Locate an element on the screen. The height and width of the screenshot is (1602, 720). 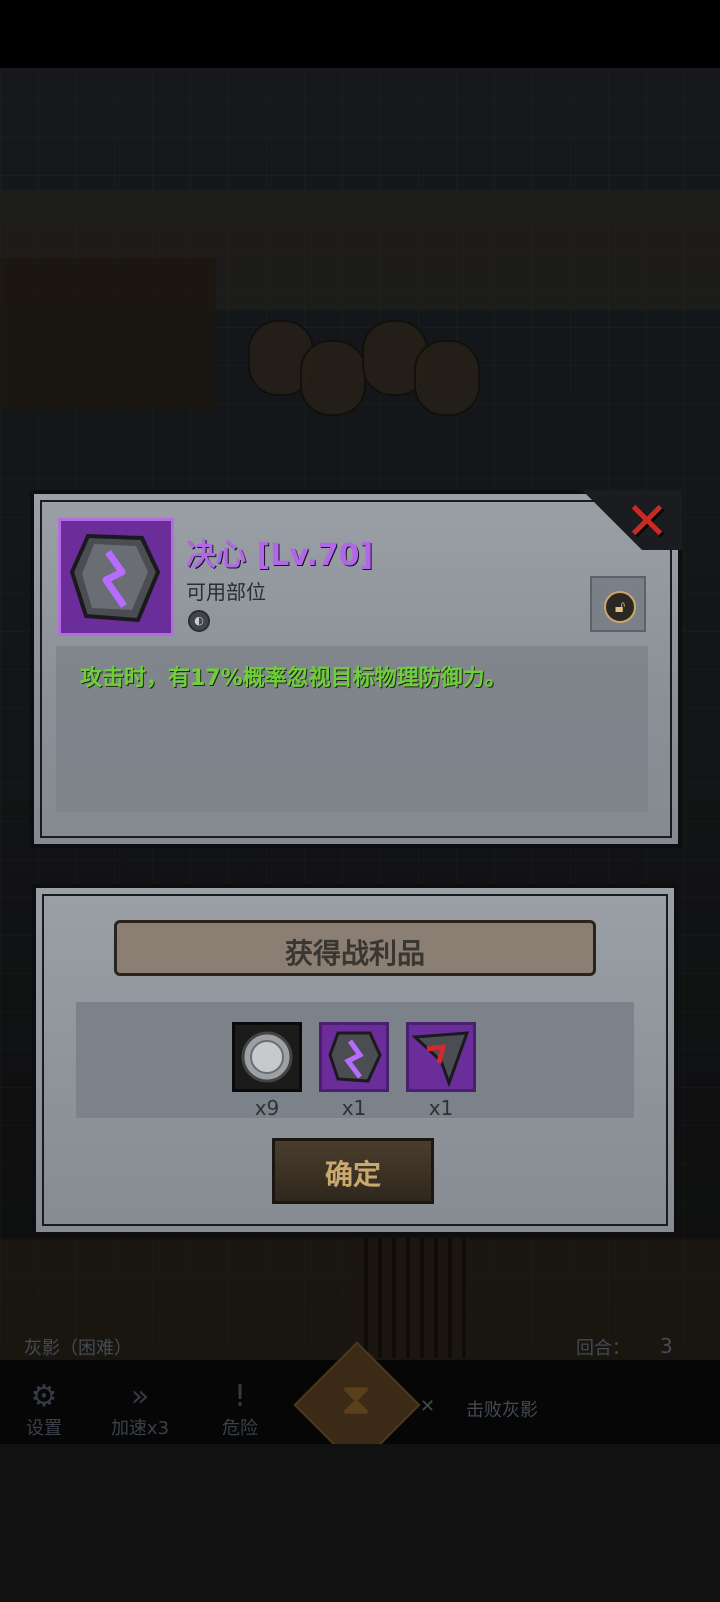
close-button: ✕ is located at coordinates (647, 523).